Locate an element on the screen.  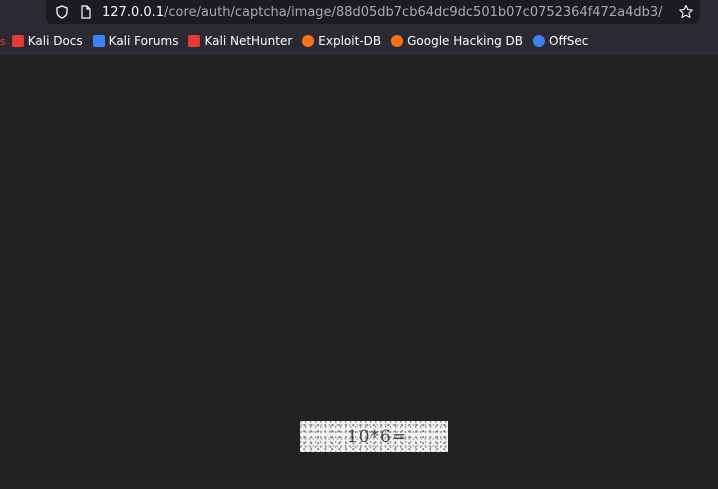
bookmark-label: Google Hacking DB is located at coordinates (465, 41).